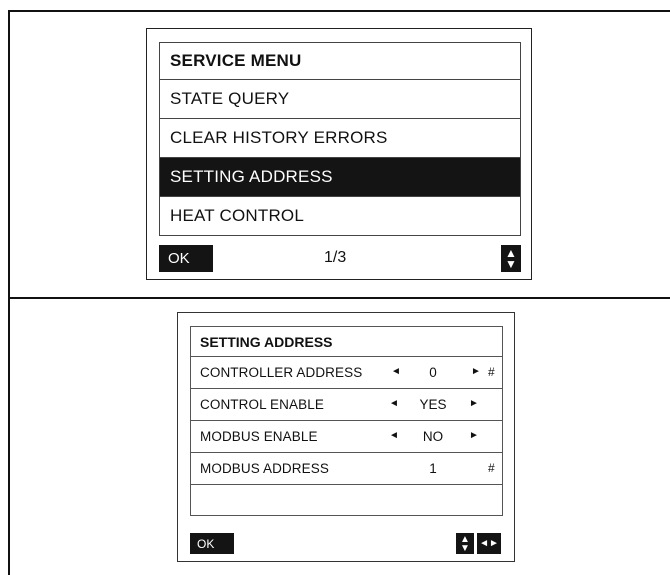  What do you see at coordinates (236, 60) in the screenshot?
I see `service-menu-title: SERVICE MENU` at bounding box center [236, 60].